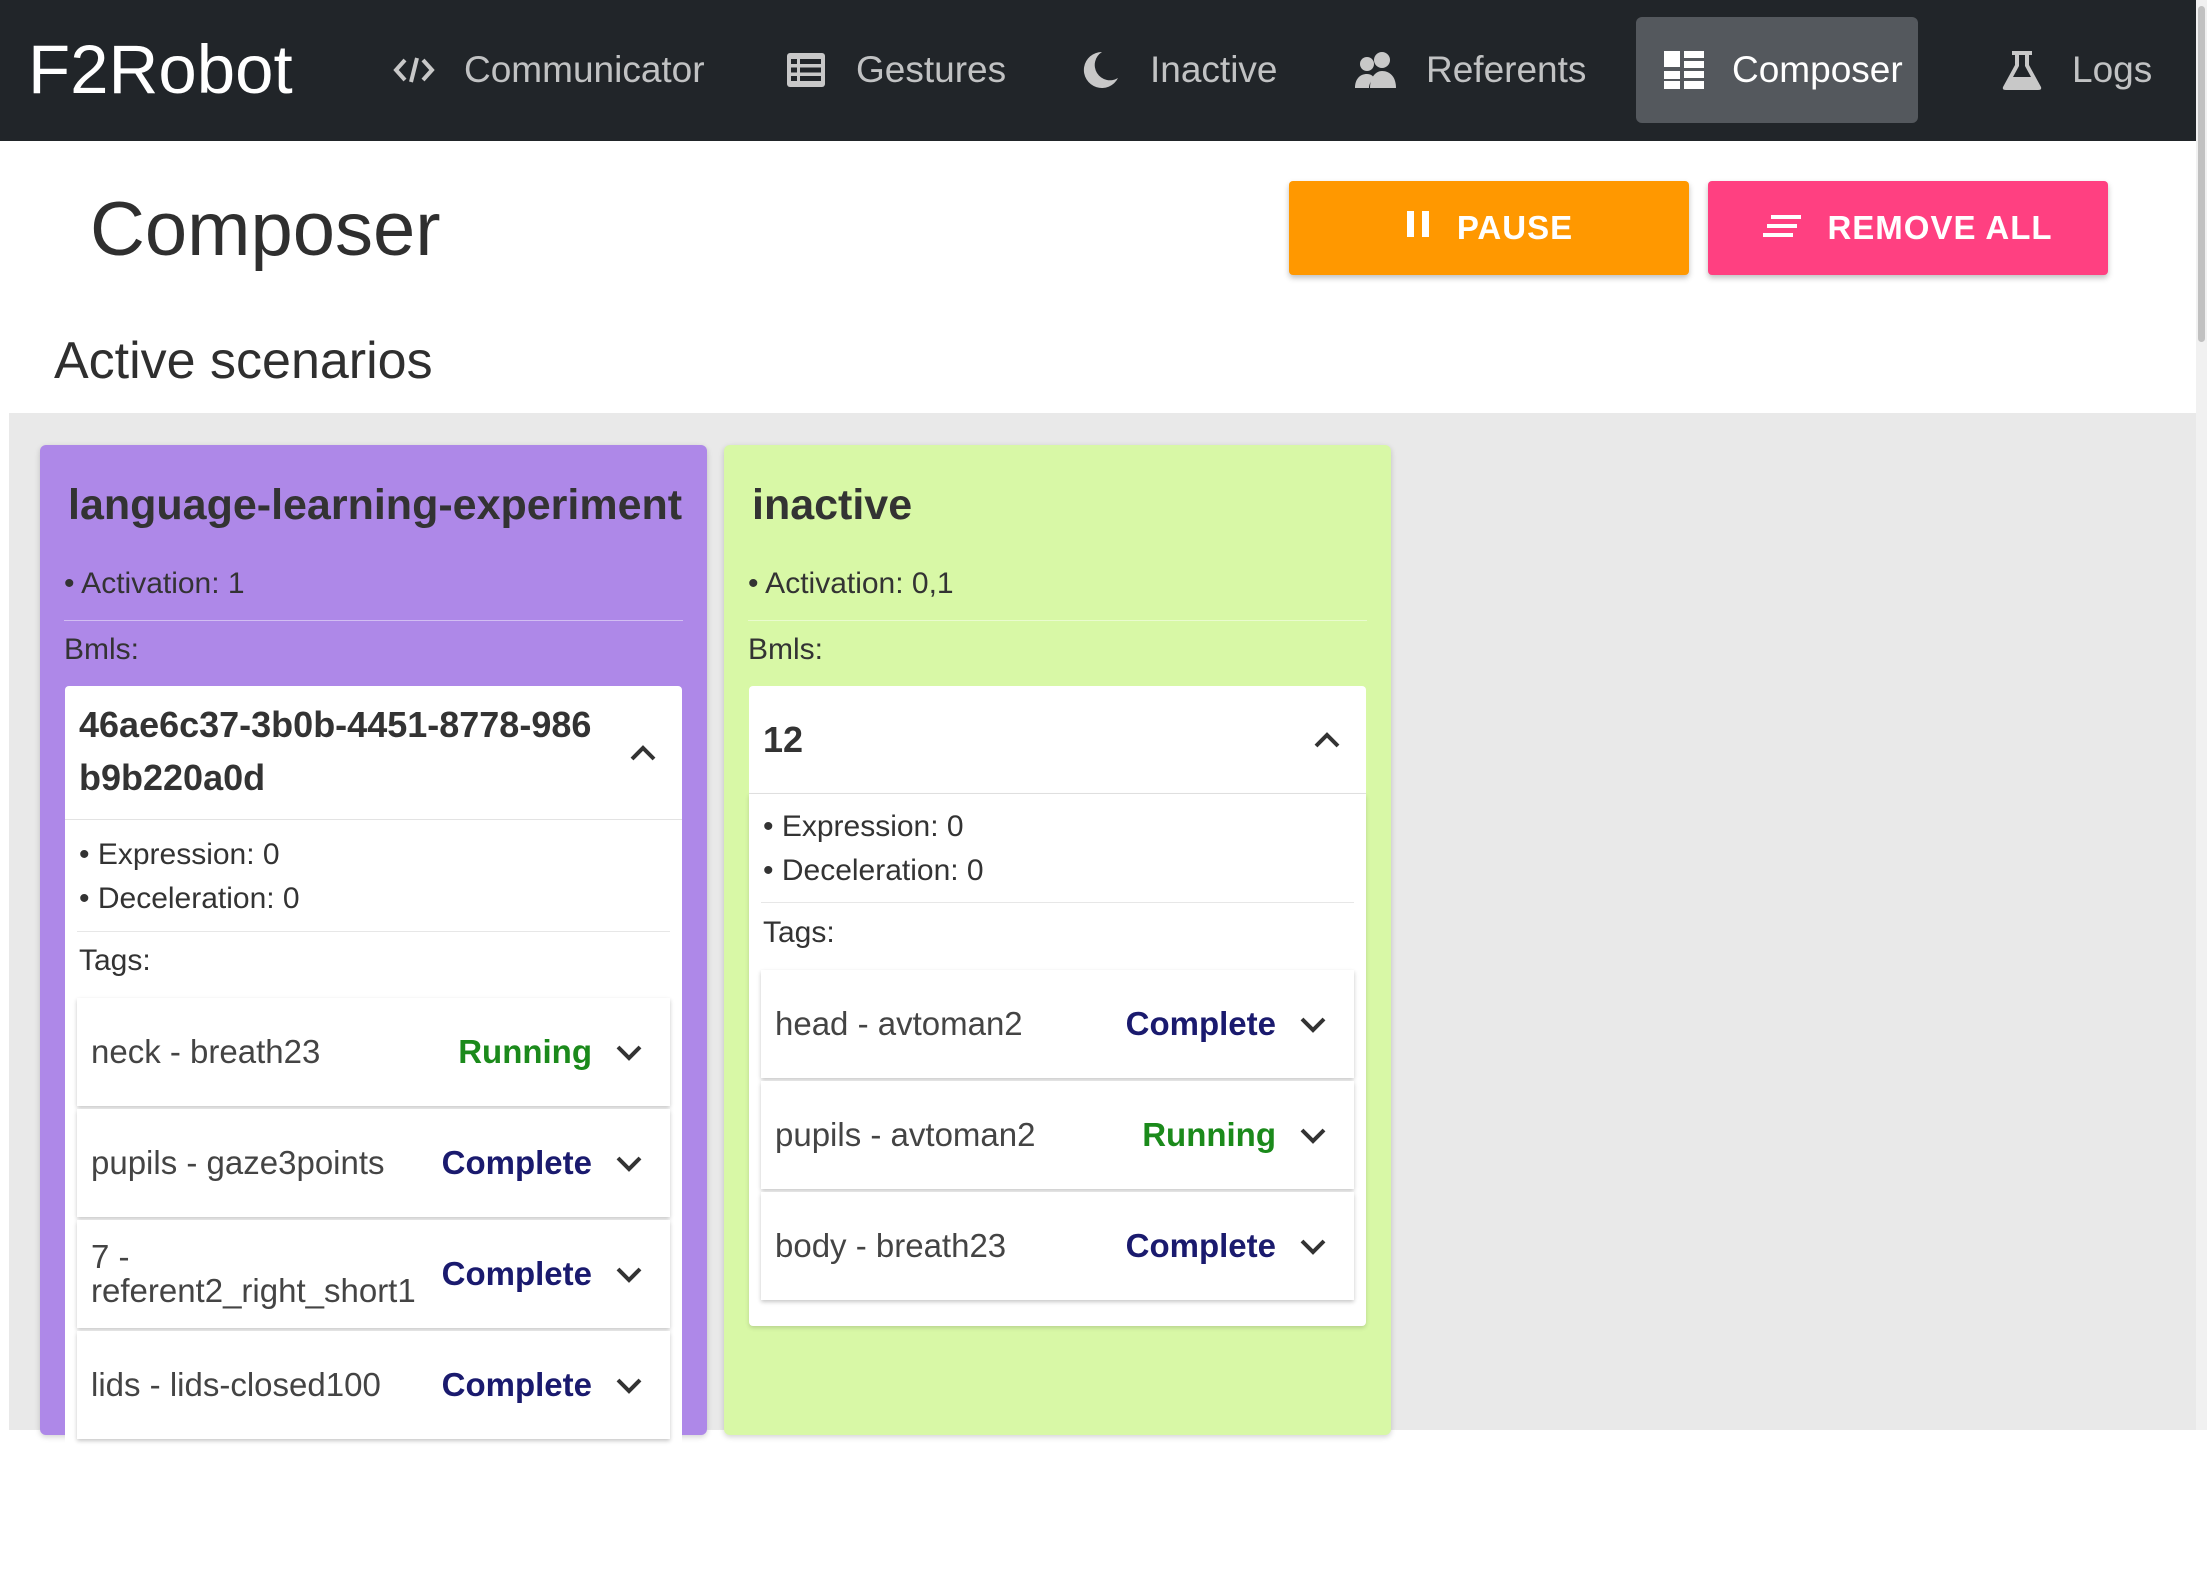  Describe the element at coordinates (806, 70) in the screenshot. I see `list-icon` at that location.